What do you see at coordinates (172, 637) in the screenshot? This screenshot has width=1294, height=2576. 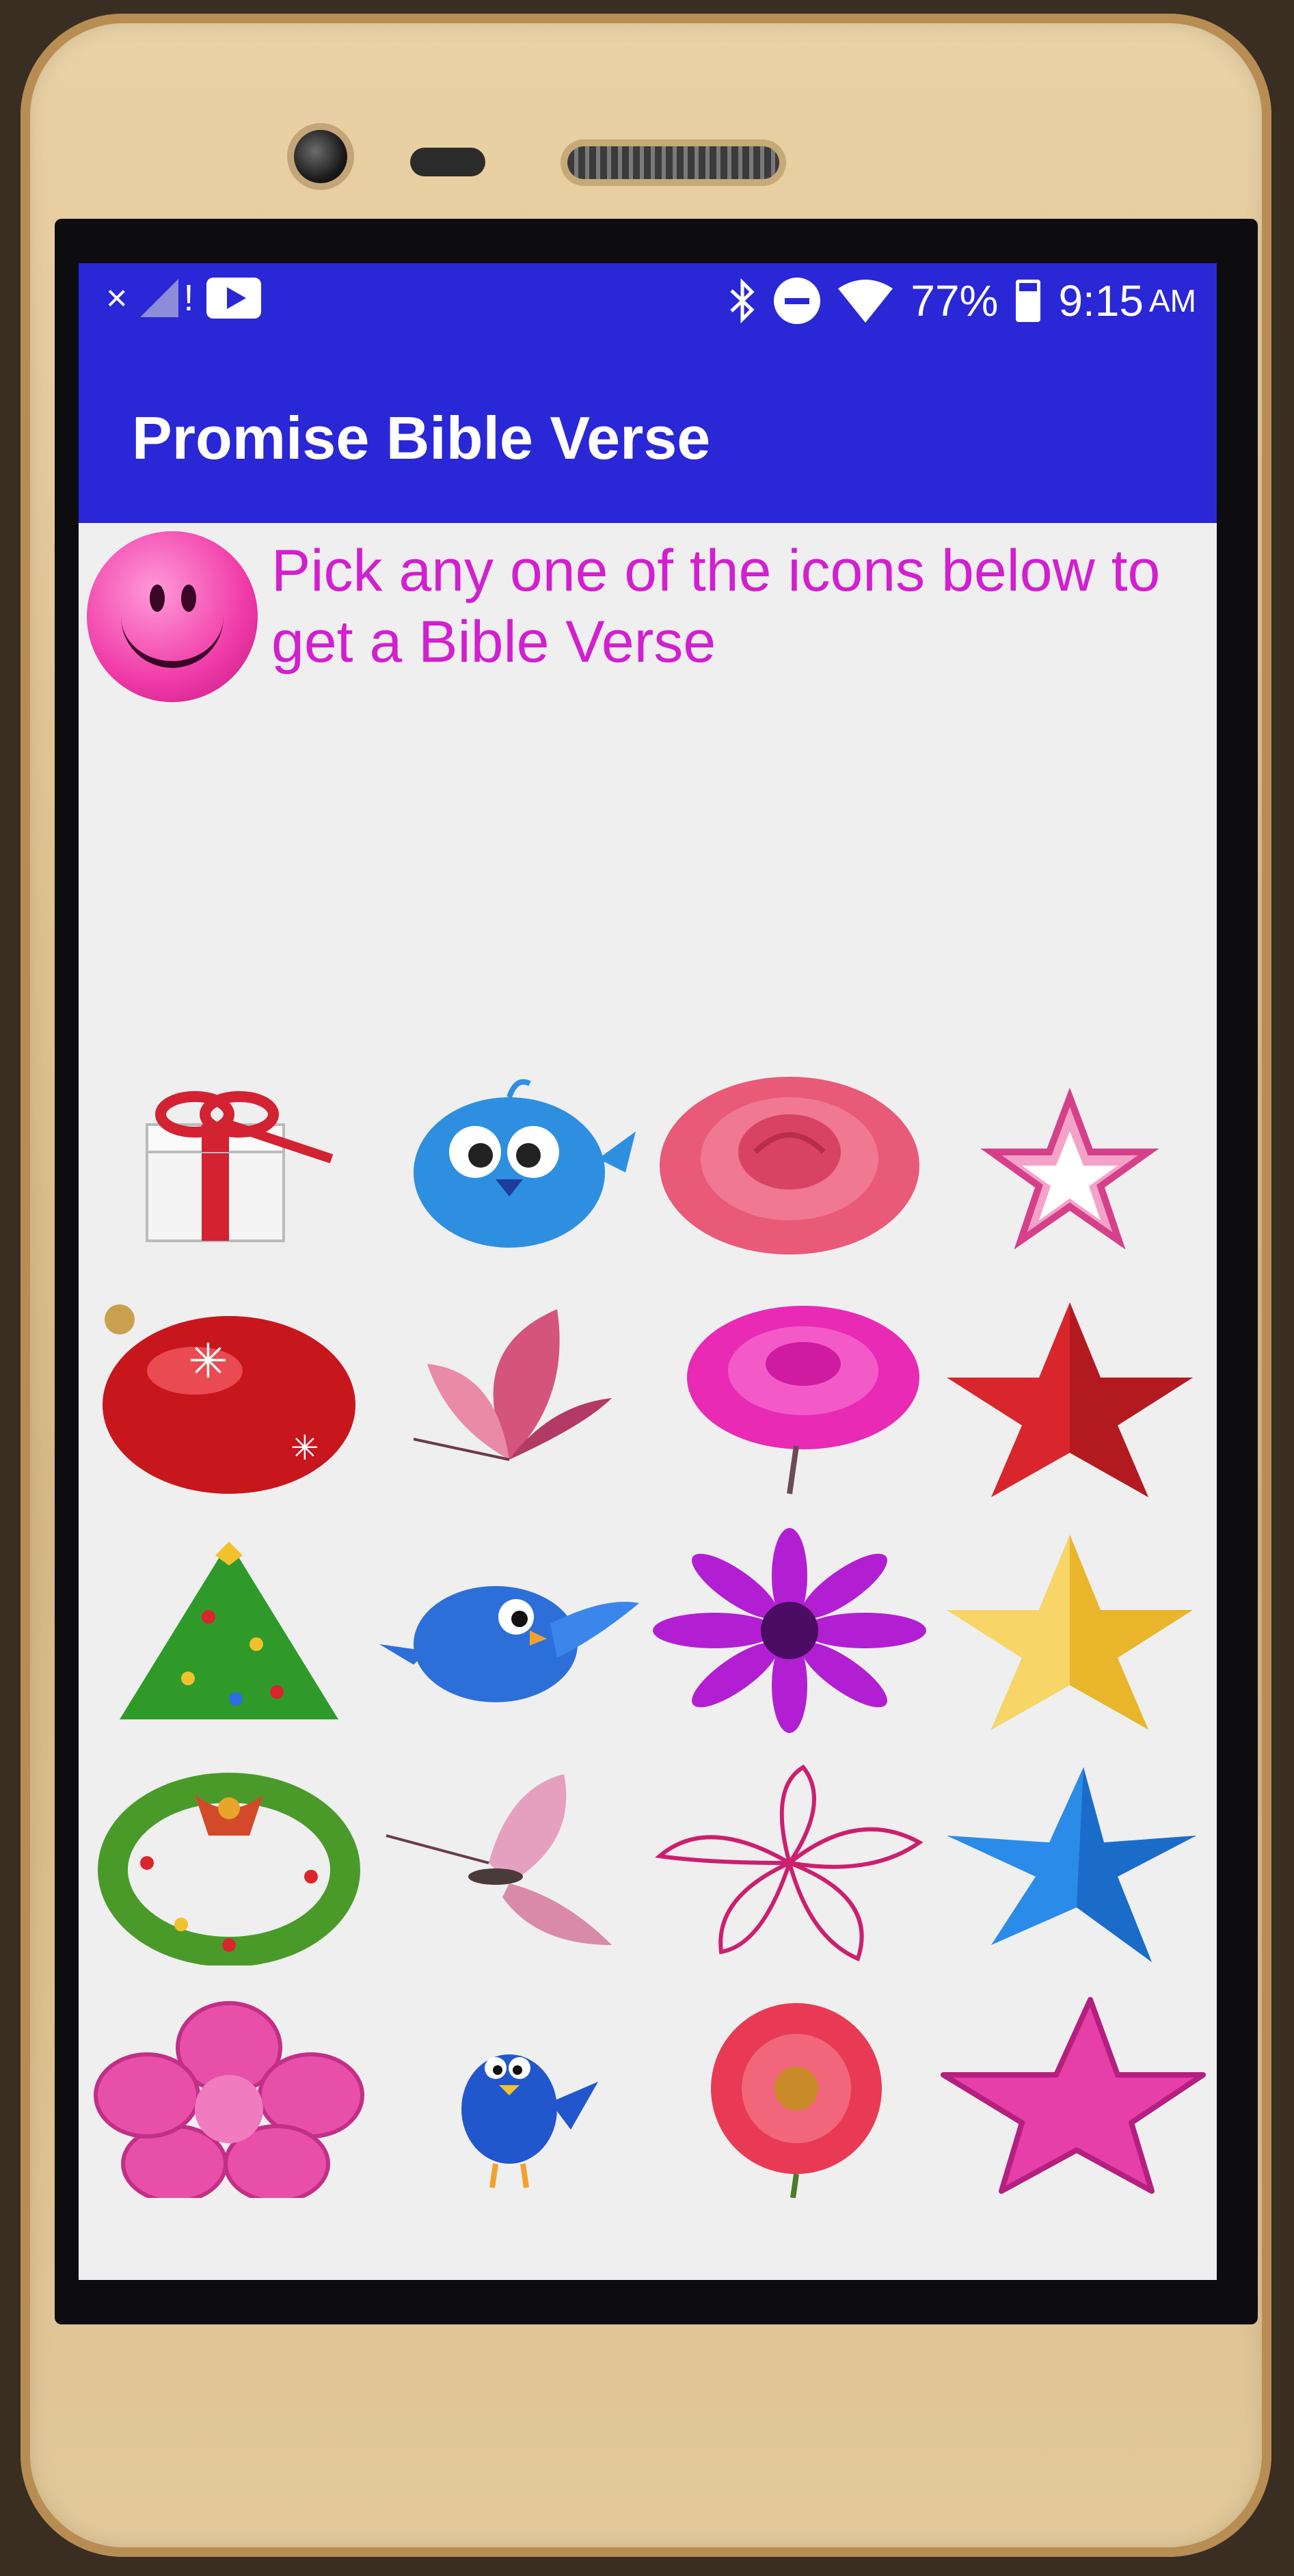 I see `smiley-mouth` at bounding box center [172, 637].